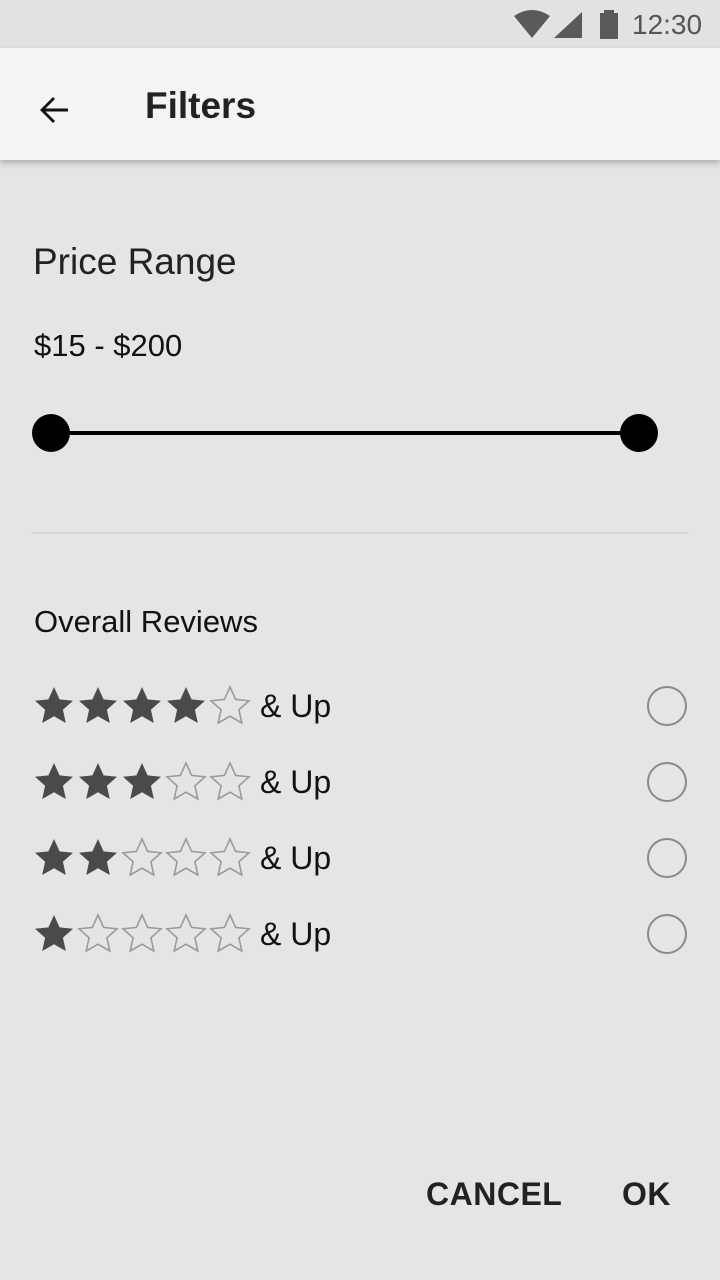 The image size is (720, 1280). What do you see at coordinates (362, 858) in the screenshot?
I see `review-option-2-stars: & Up` at bounding box center [362, 858].